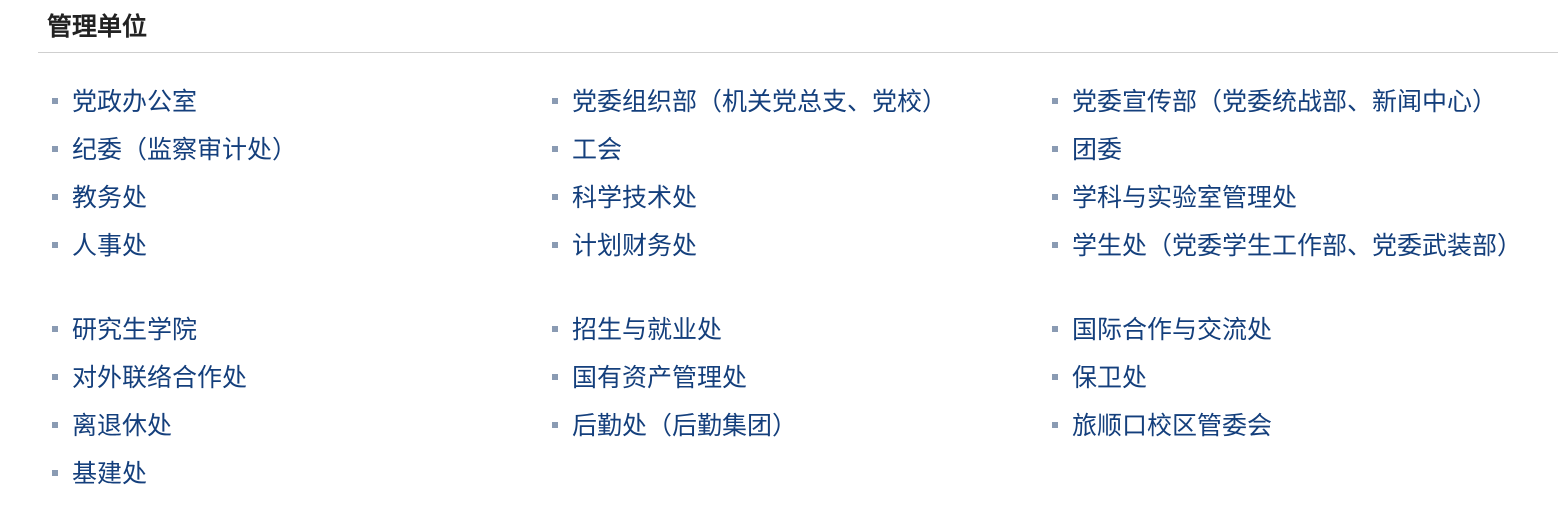 This screenshot has height=506, width=1564. Describe the element at coordinates (790, 198) in the screenshot. I see `list-item: 科学技术处` at that location.